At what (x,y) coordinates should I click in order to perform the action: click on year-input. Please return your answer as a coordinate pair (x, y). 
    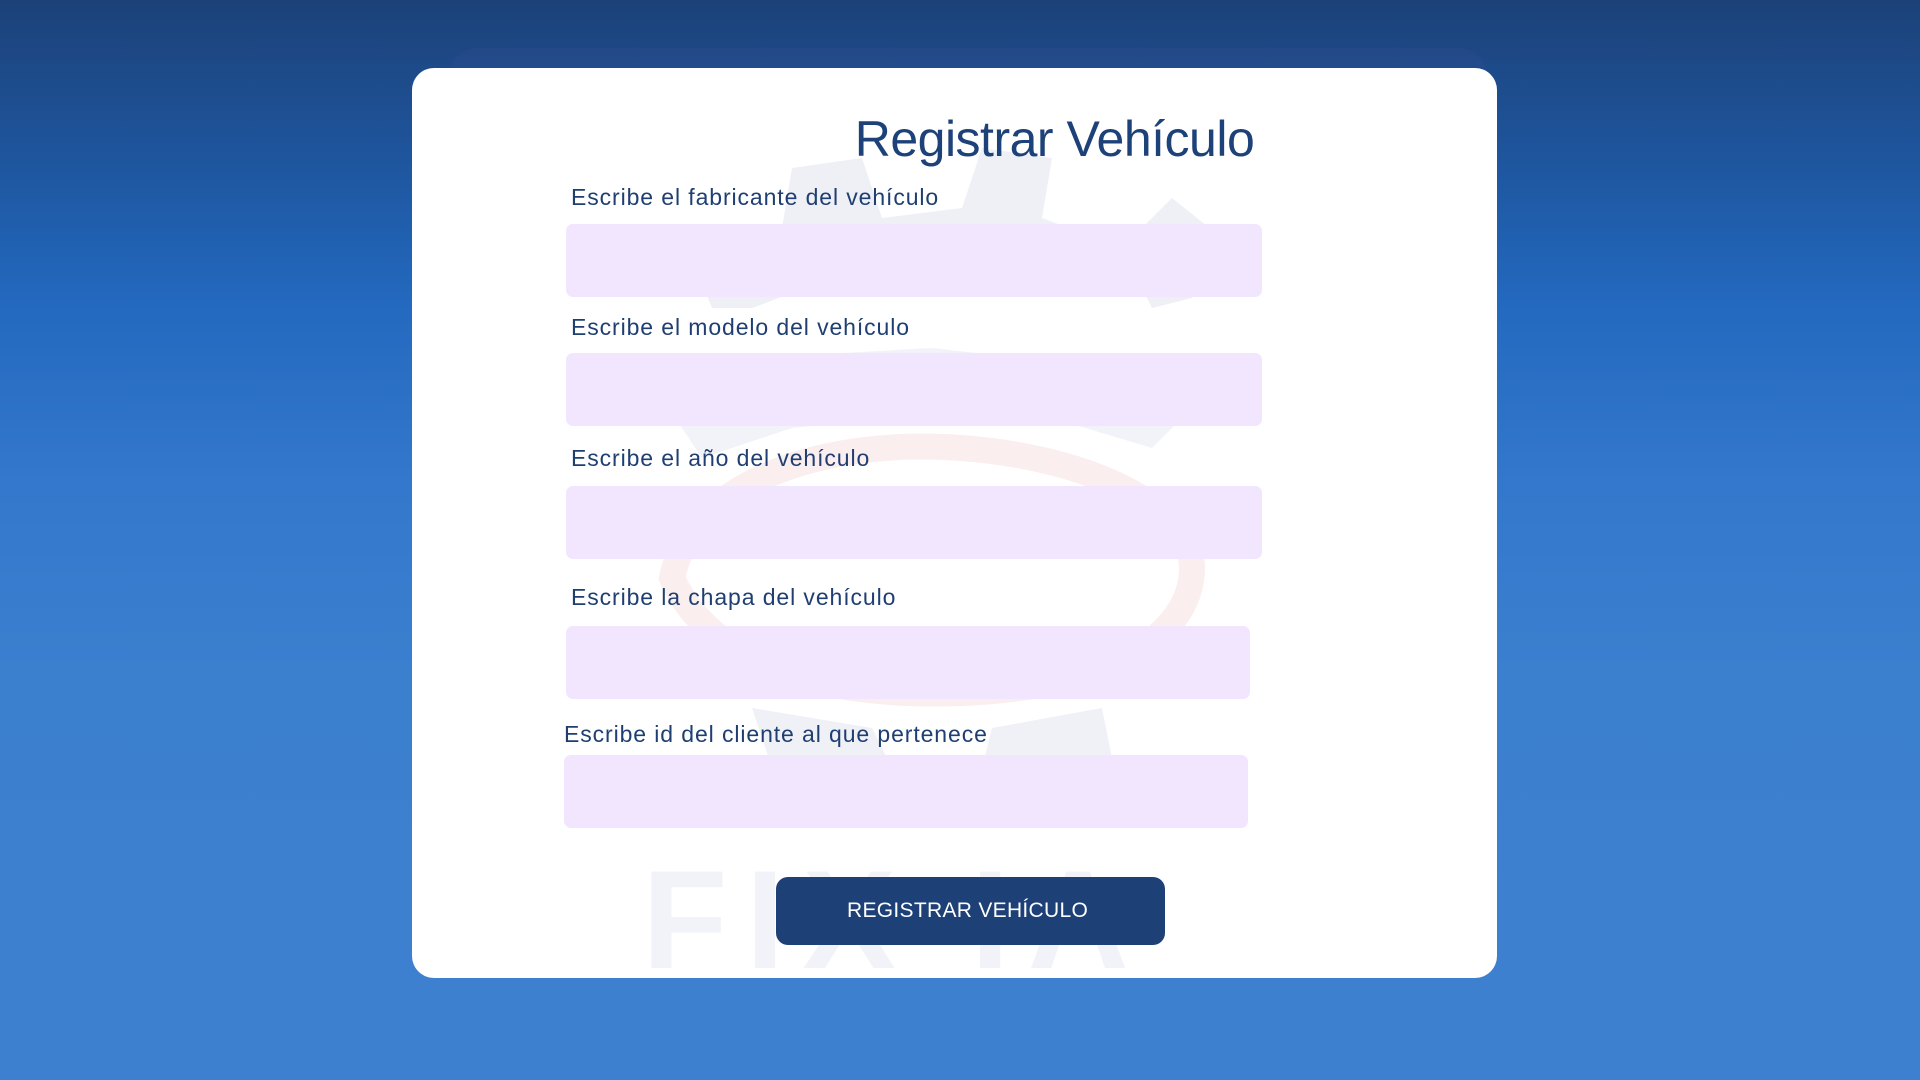
    Looking at the image, I should click on (914, 522).